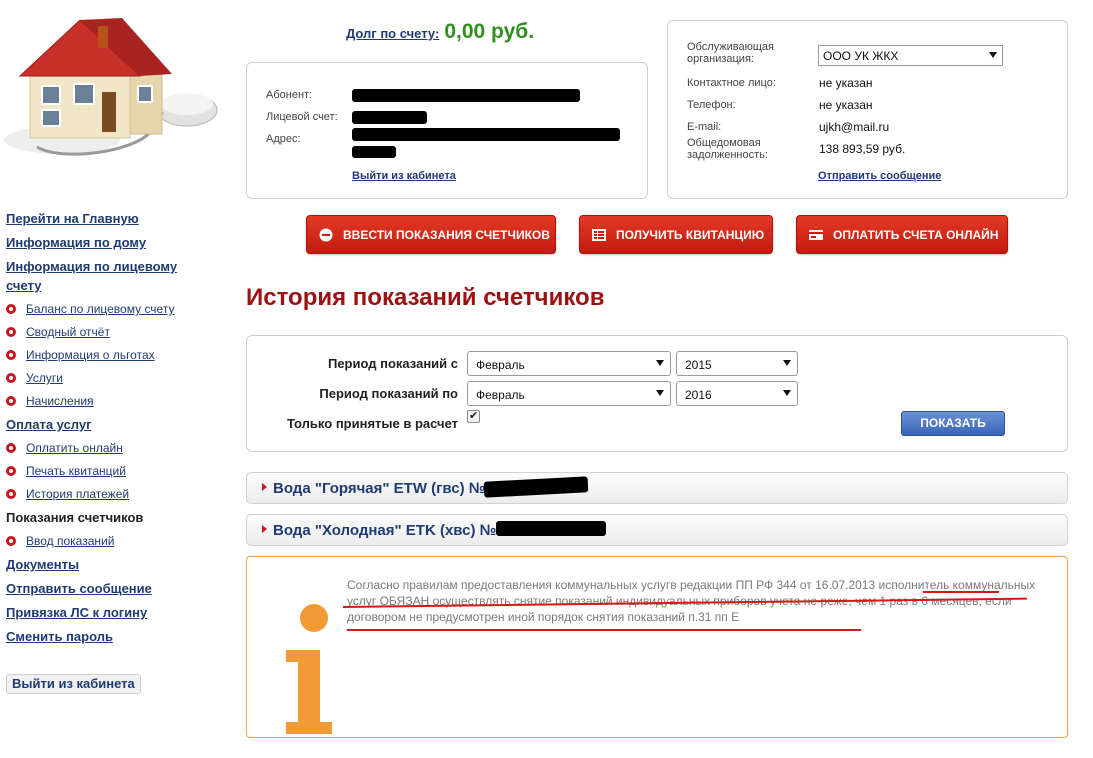  What do you see at coordinates (283, 139) in the screenshot?
I see `address-label: Адрес:` at bounding box center [283, 139].